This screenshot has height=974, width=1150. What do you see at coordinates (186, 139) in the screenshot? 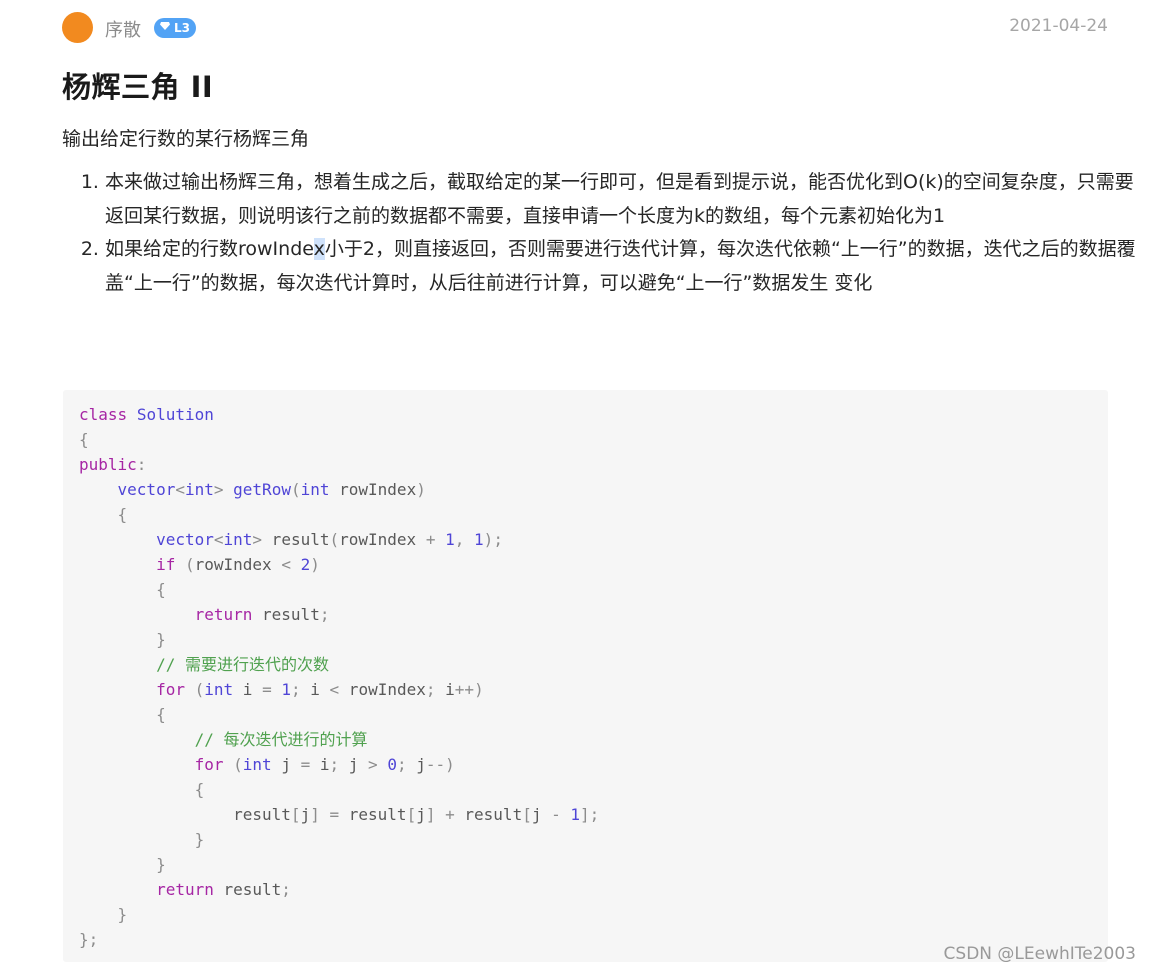
I see `article-intro: 输出给定行数的某行杨辉三角` at bounding box center [186, 139].